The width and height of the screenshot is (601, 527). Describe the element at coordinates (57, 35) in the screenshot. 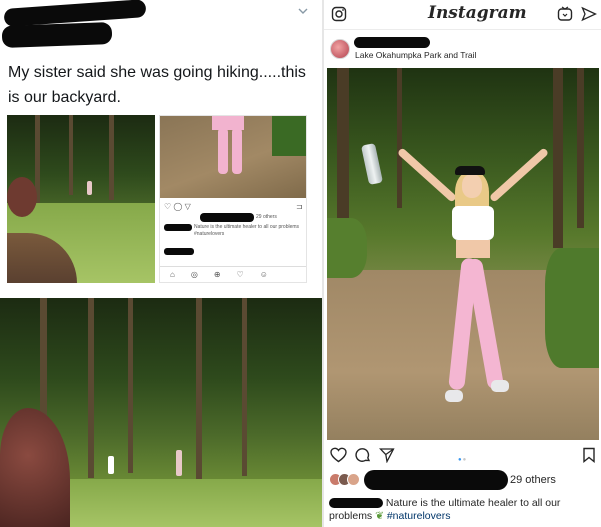

I see `redacted-profile-handle` at that location.